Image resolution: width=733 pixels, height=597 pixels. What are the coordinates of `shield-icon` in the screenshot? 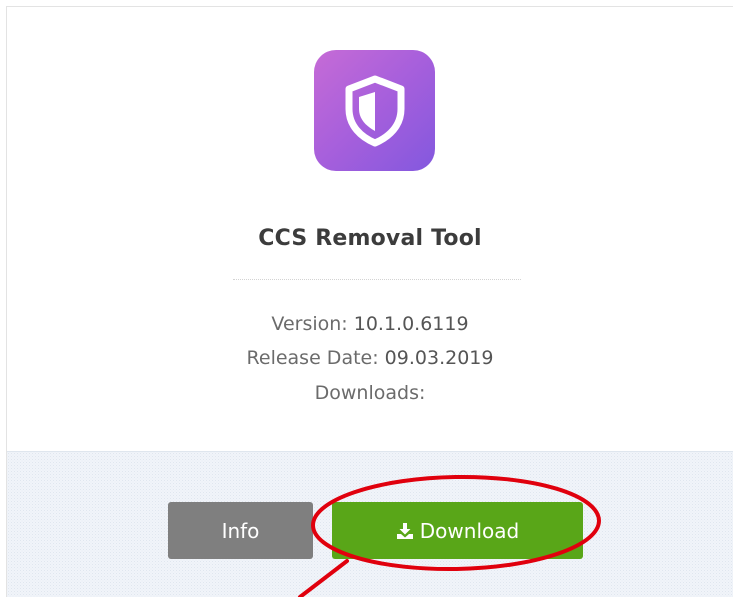 It's located at (374, 110).